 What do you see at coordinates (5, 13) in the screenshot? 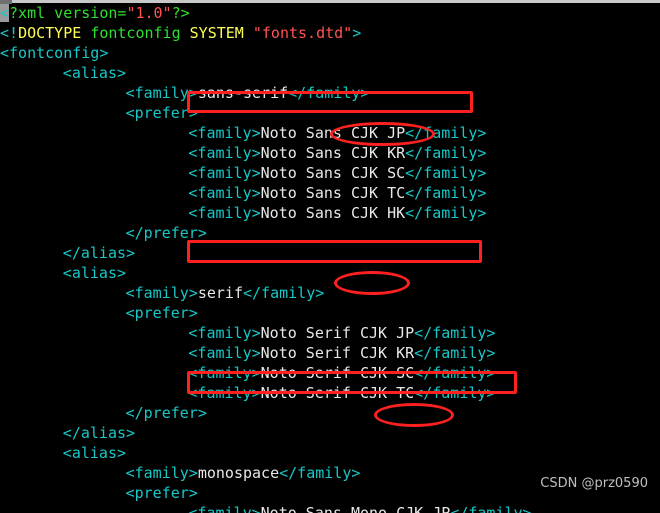
I see `code-token: <` at bounding box center [5, 13].